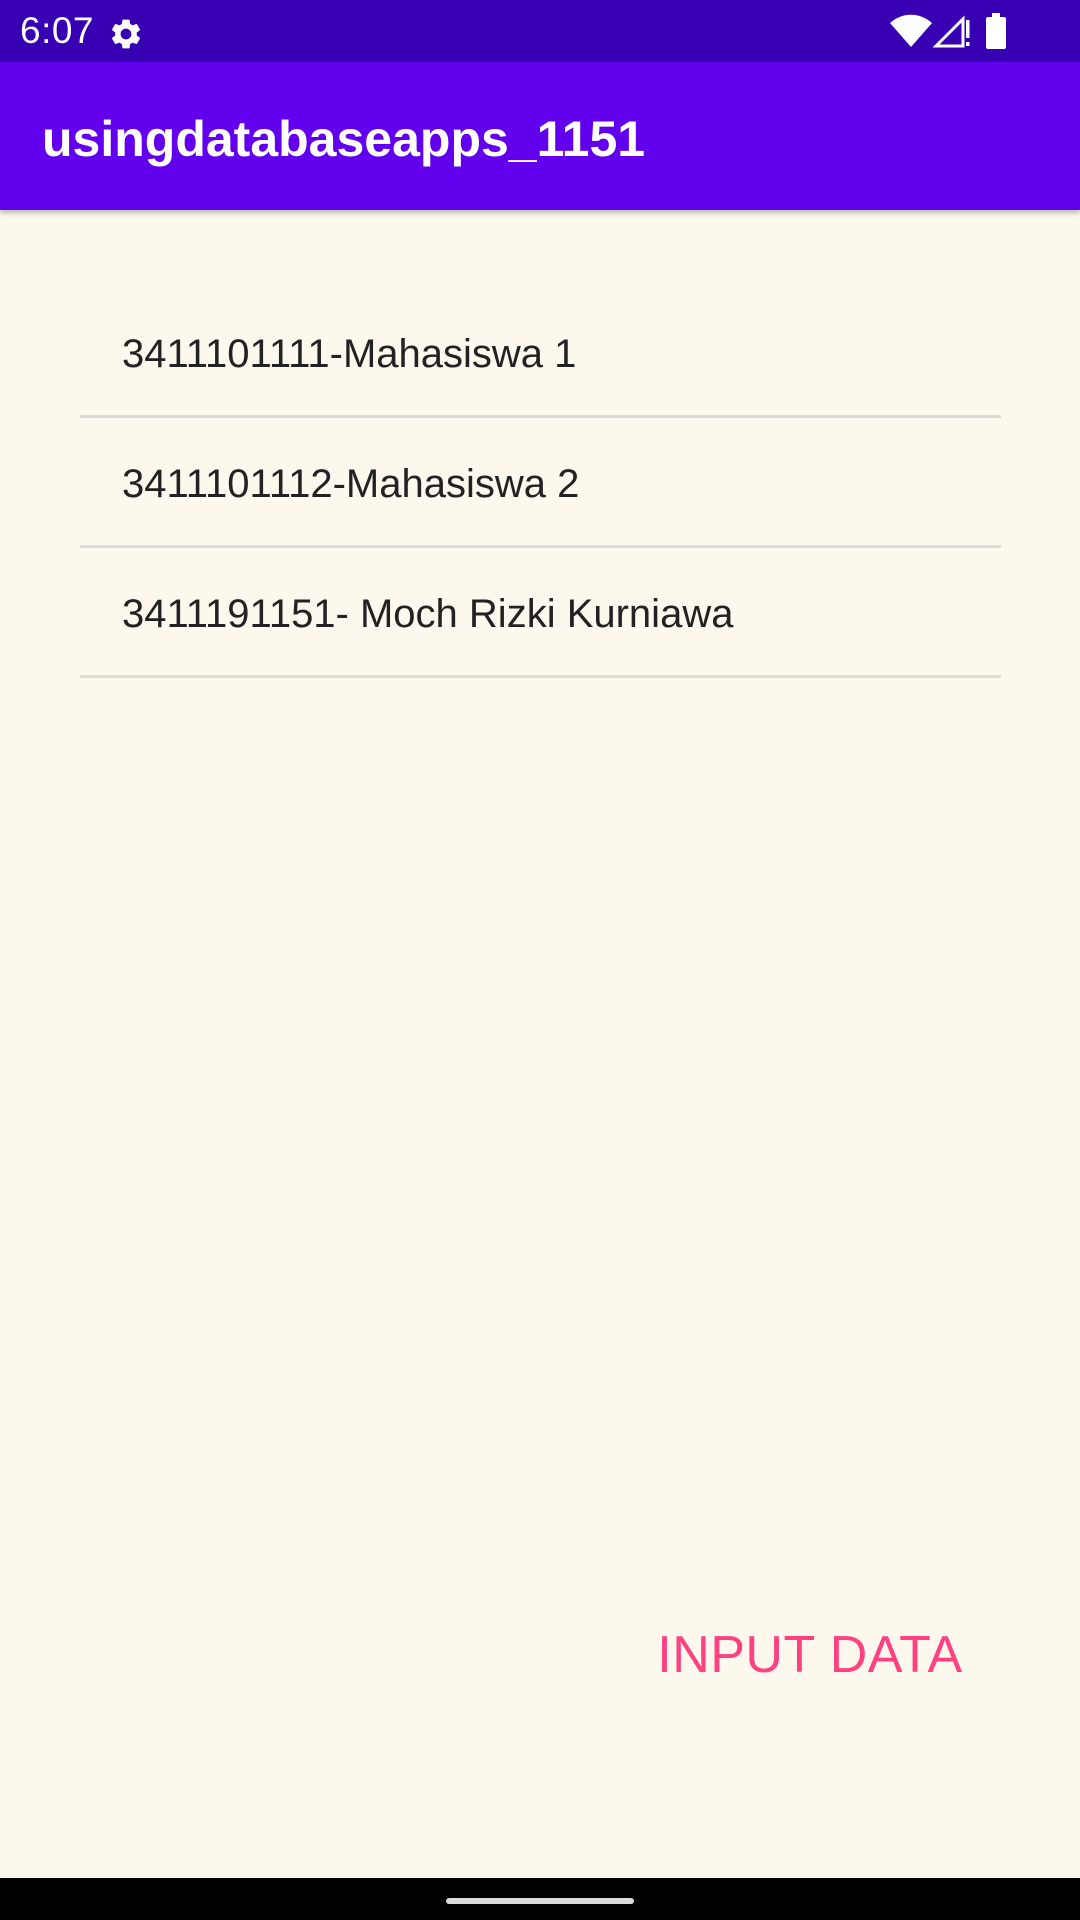  I want to click on list-item-label: 3411101112-Mahasiswa 2, so click(351, 484).